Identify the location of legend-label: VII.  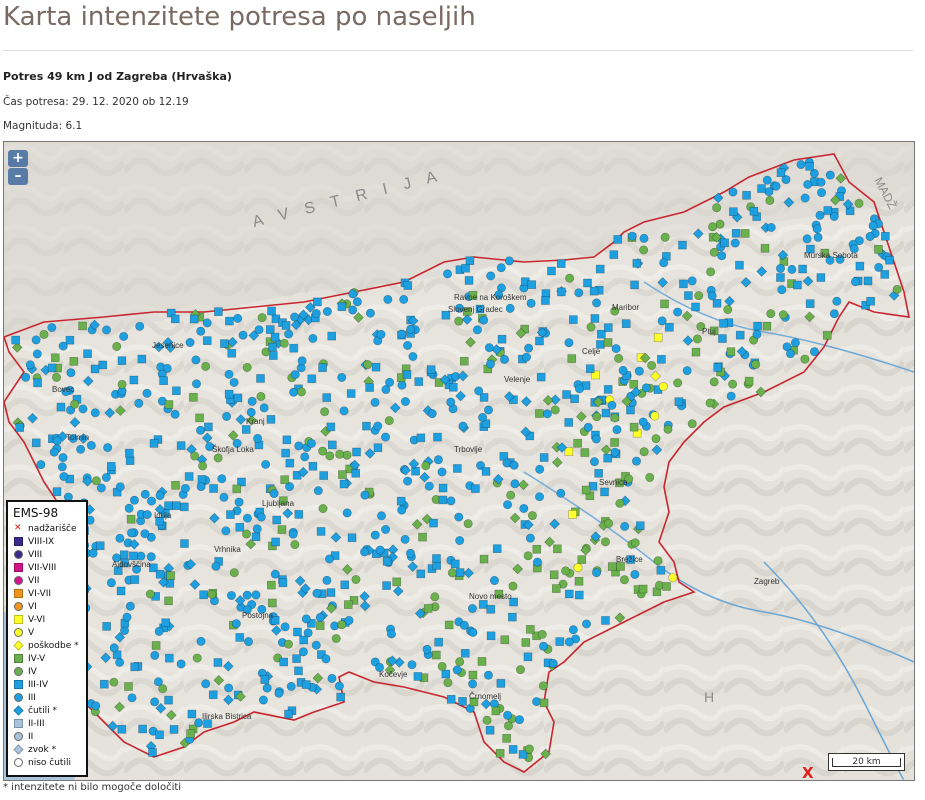
(34, 580).